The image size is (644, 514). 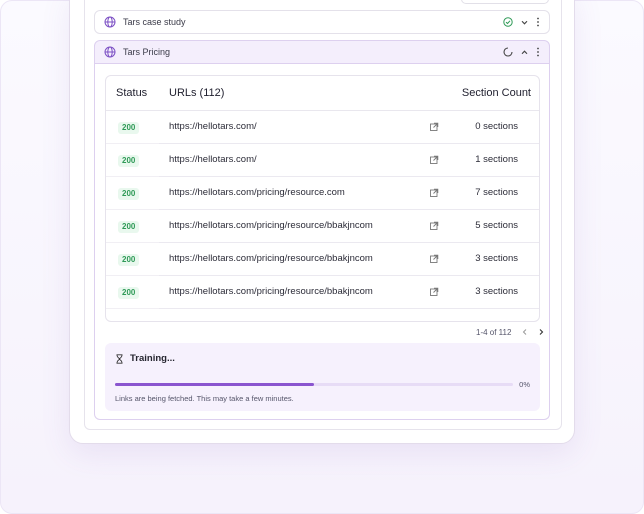 I want to click on header-status: Status, so click(x=132, y=93).